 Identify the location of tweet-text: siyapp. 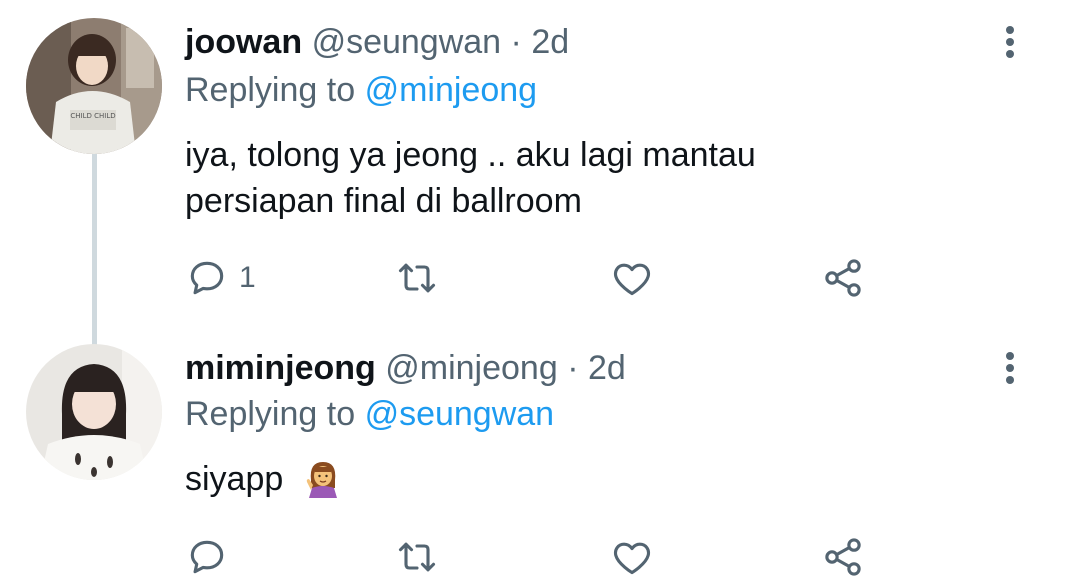
(585, 483).